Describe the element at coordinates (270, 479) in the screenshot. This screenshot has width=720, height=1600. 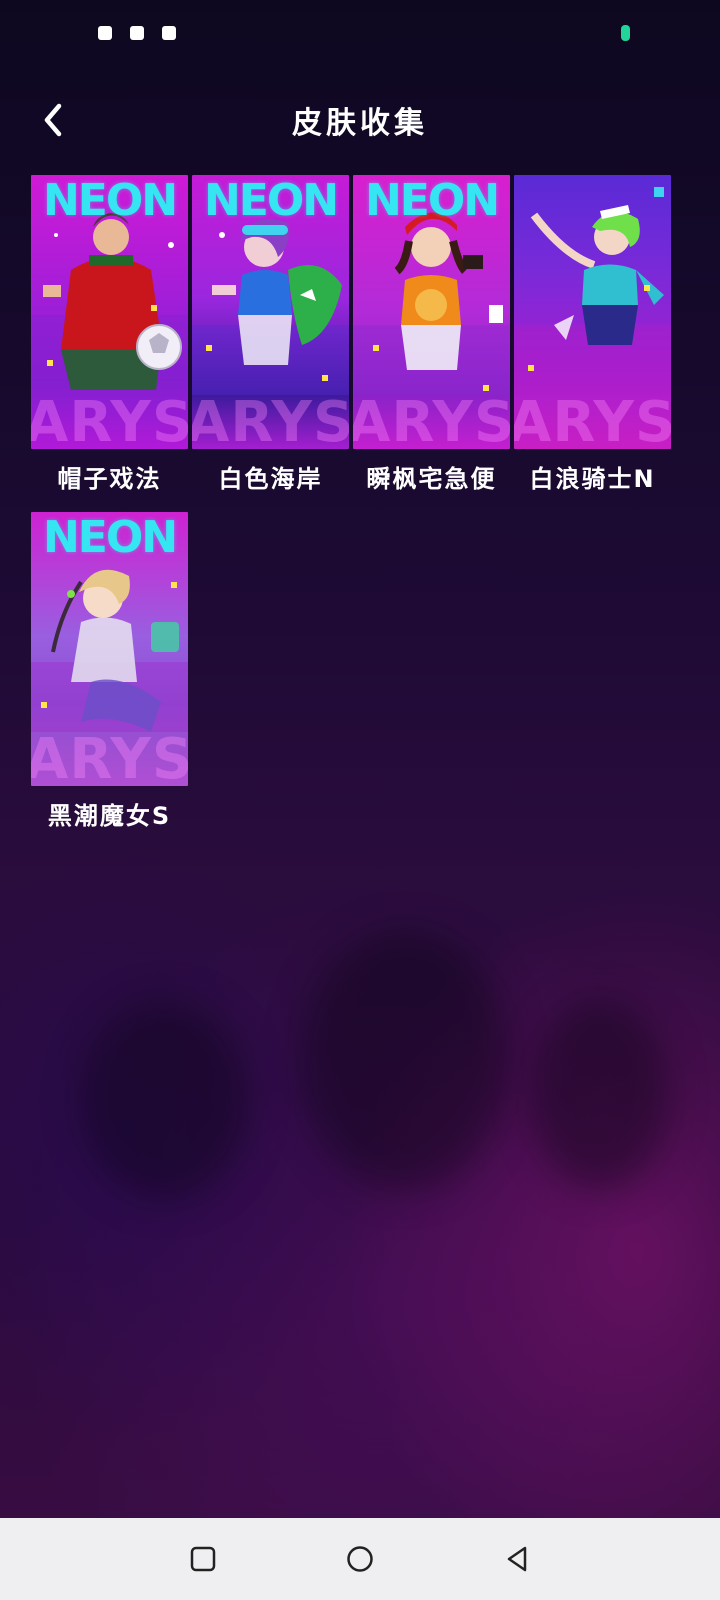
I see `skin-name: 白色海岸` at that location.